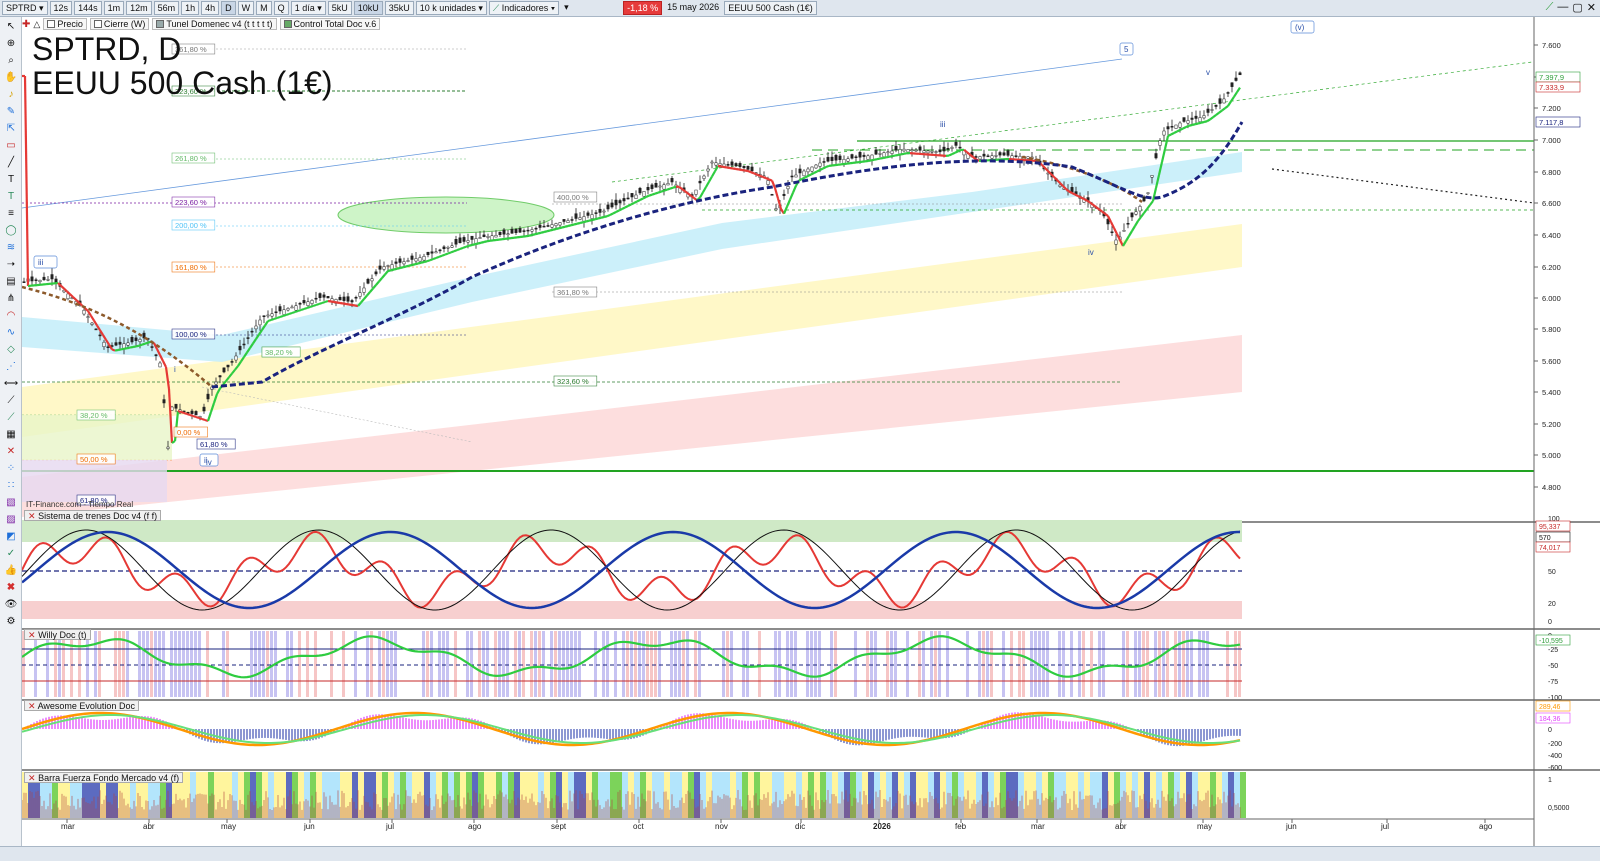 The width and height of the screenshot is (1600, 861). I want to click on channel-icon: ≋, so click(11, 248).